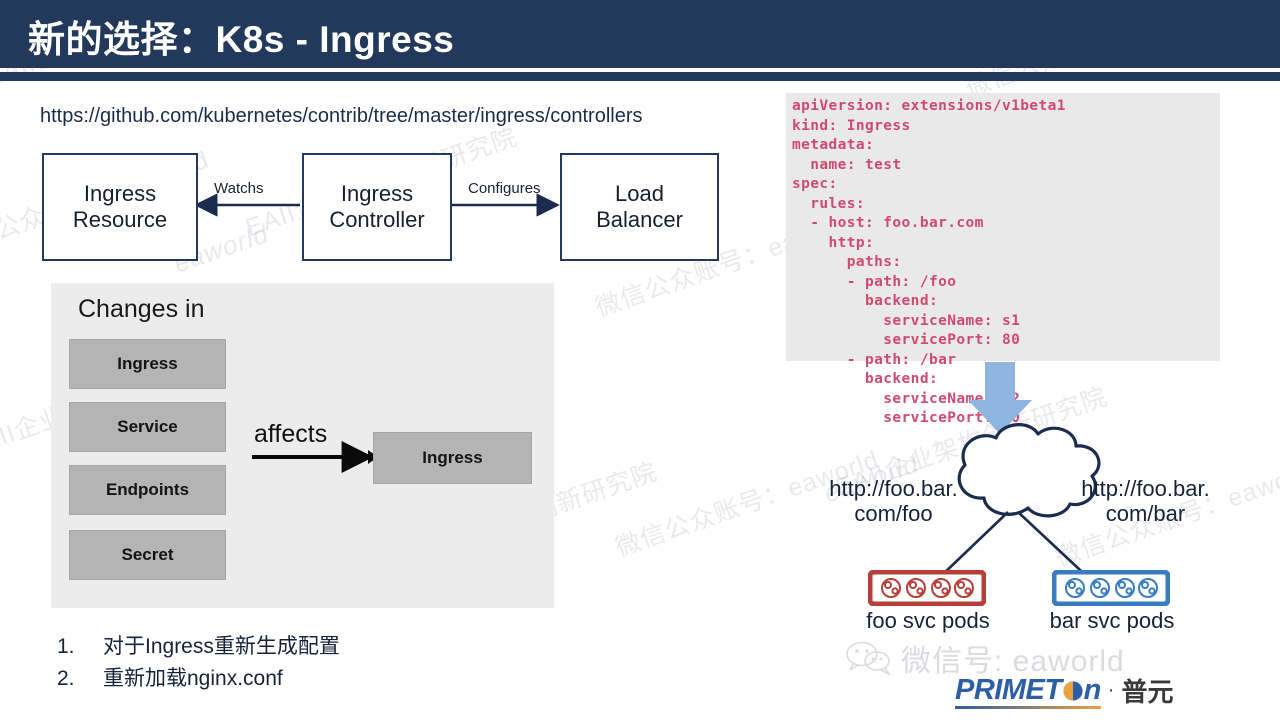  What do you see at coordinates (1112, 620) in the screenshot?
I see `pods-label-bar: bar svc pods` at bounding box center [1112, 620].